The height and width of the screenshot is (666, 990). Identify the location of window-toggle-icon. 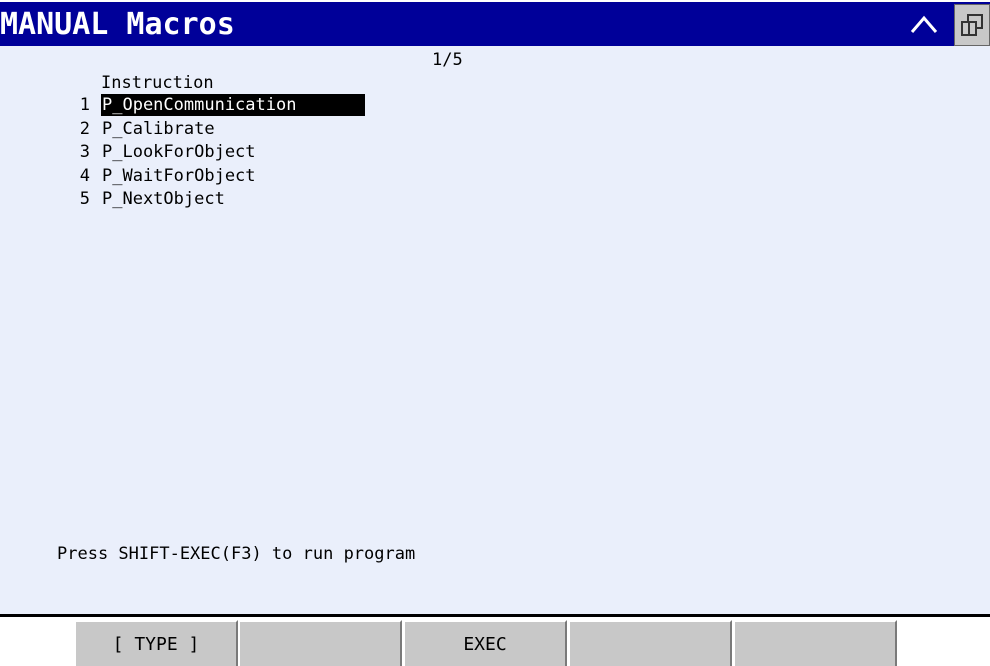
(972, 25).